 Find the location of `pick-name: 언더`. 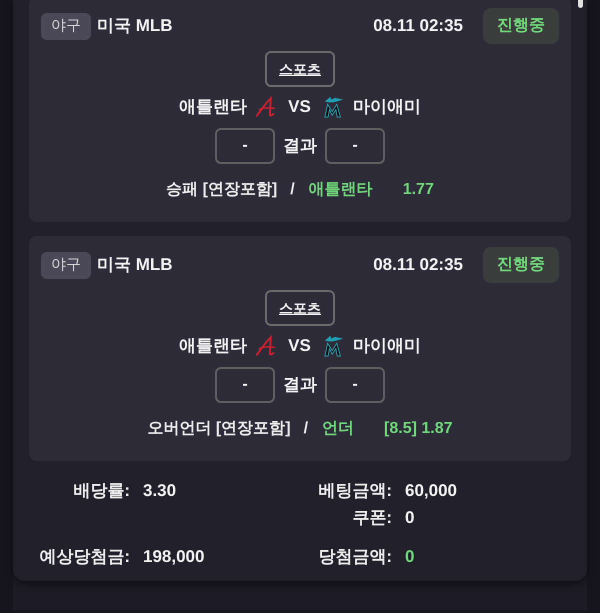

pick-name: 언더 is located at coordinates (338, 429).